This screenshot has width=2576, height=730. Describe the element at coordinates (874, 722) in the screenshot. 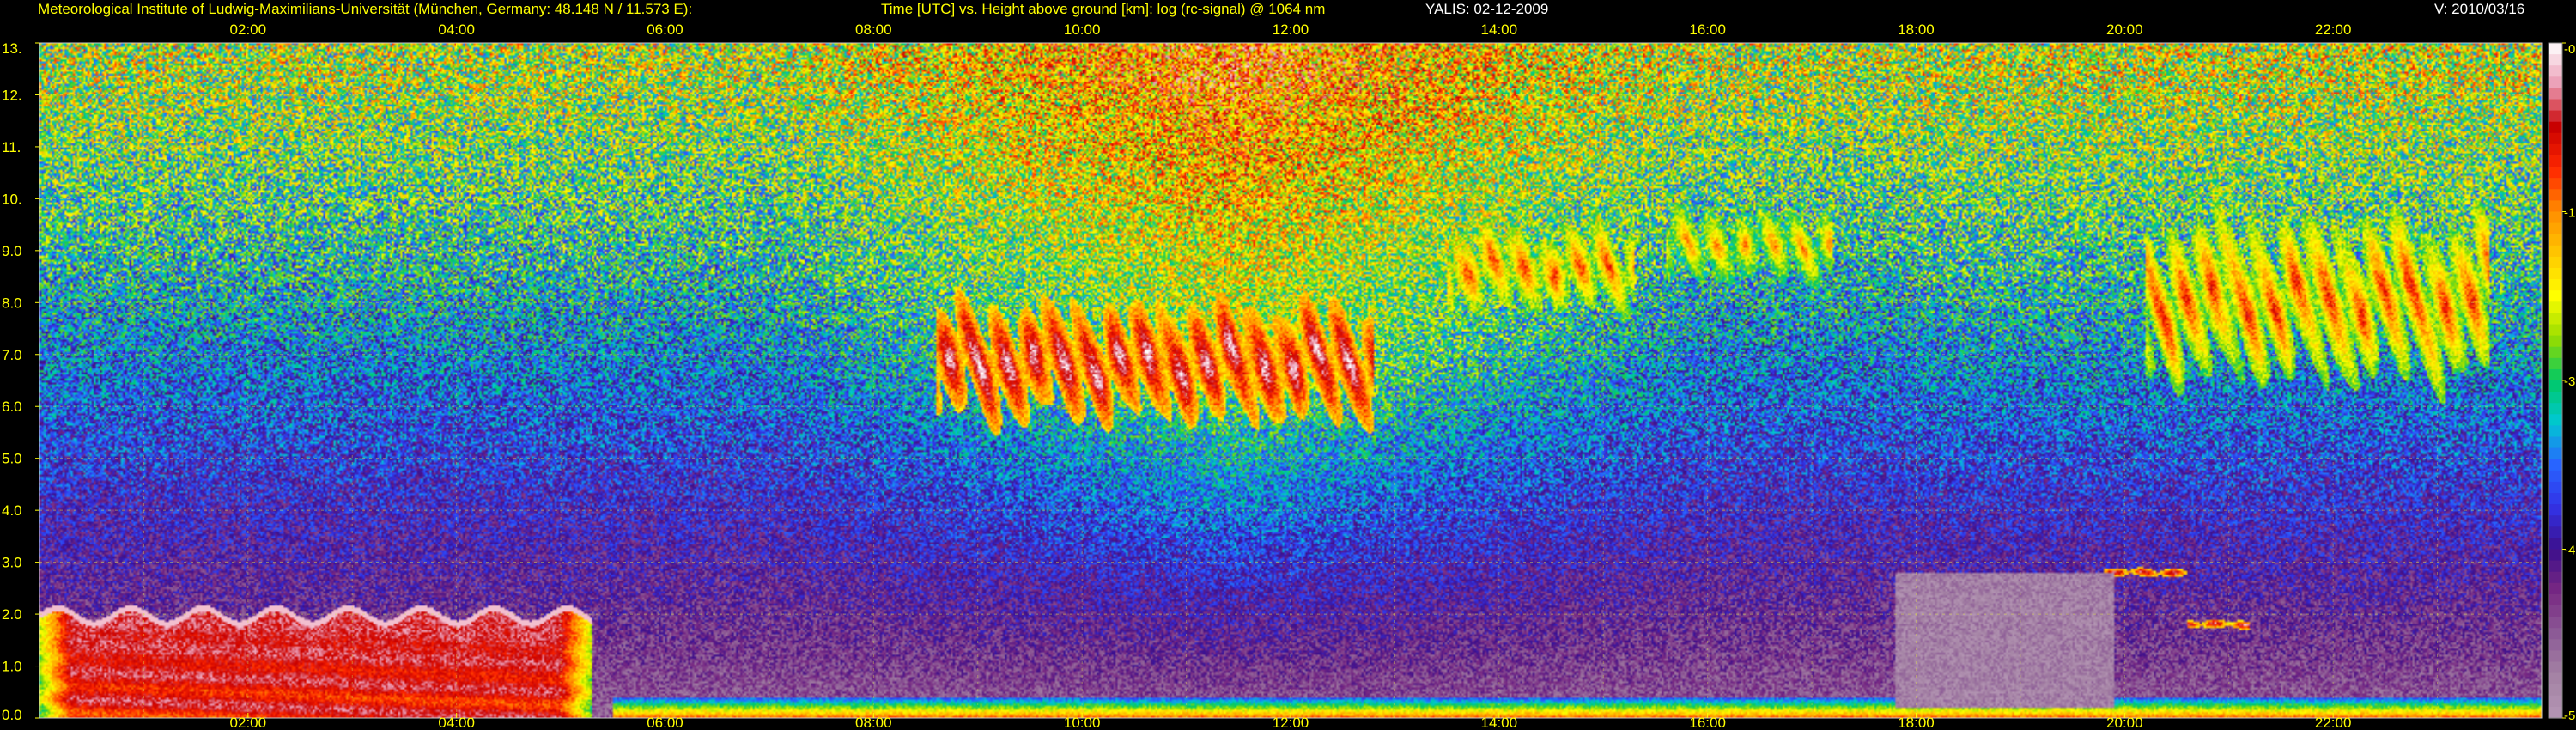

I see `x-tick-label-bottom: 08:00` at that location.